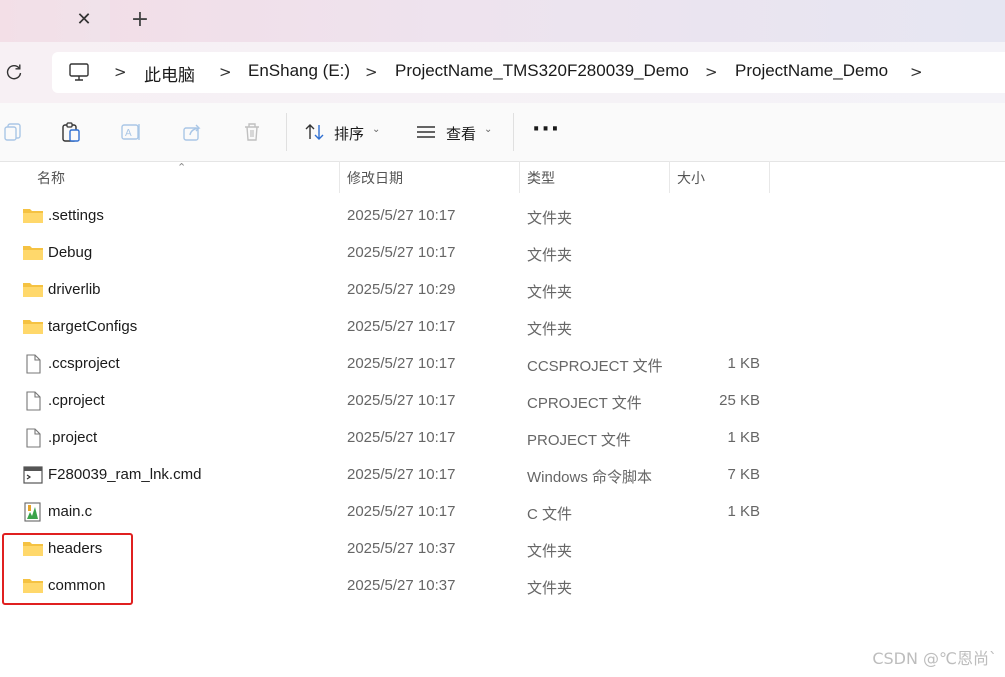 This screenshot has height=677, width=1005. Describe the element at coordinates (74, 289) in the screenshot. I see `file-name: driverlib` at that location.